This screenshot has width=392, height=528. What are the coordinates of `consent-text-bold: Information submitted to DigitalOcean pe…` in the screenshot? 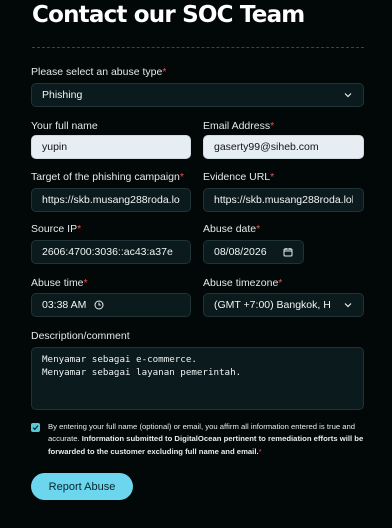 It's located at (206, 445).